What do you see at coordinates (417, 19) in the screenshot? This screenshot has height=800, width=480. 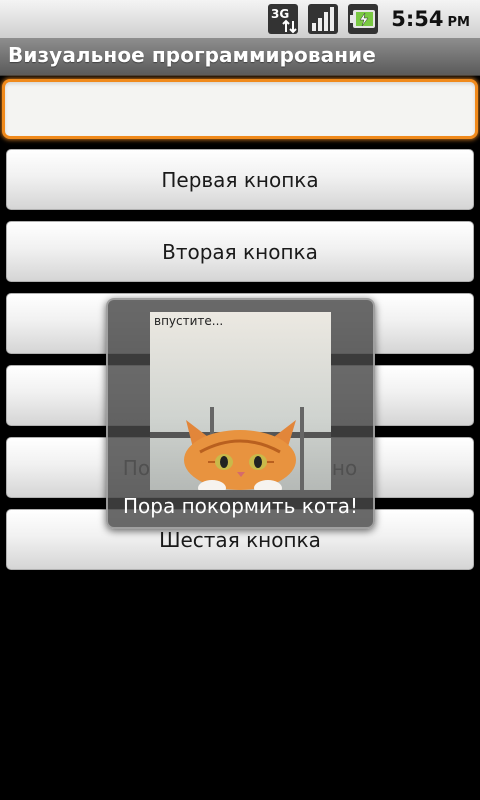 I see `clock-time: 5:54` at bounding box center [417, 19].